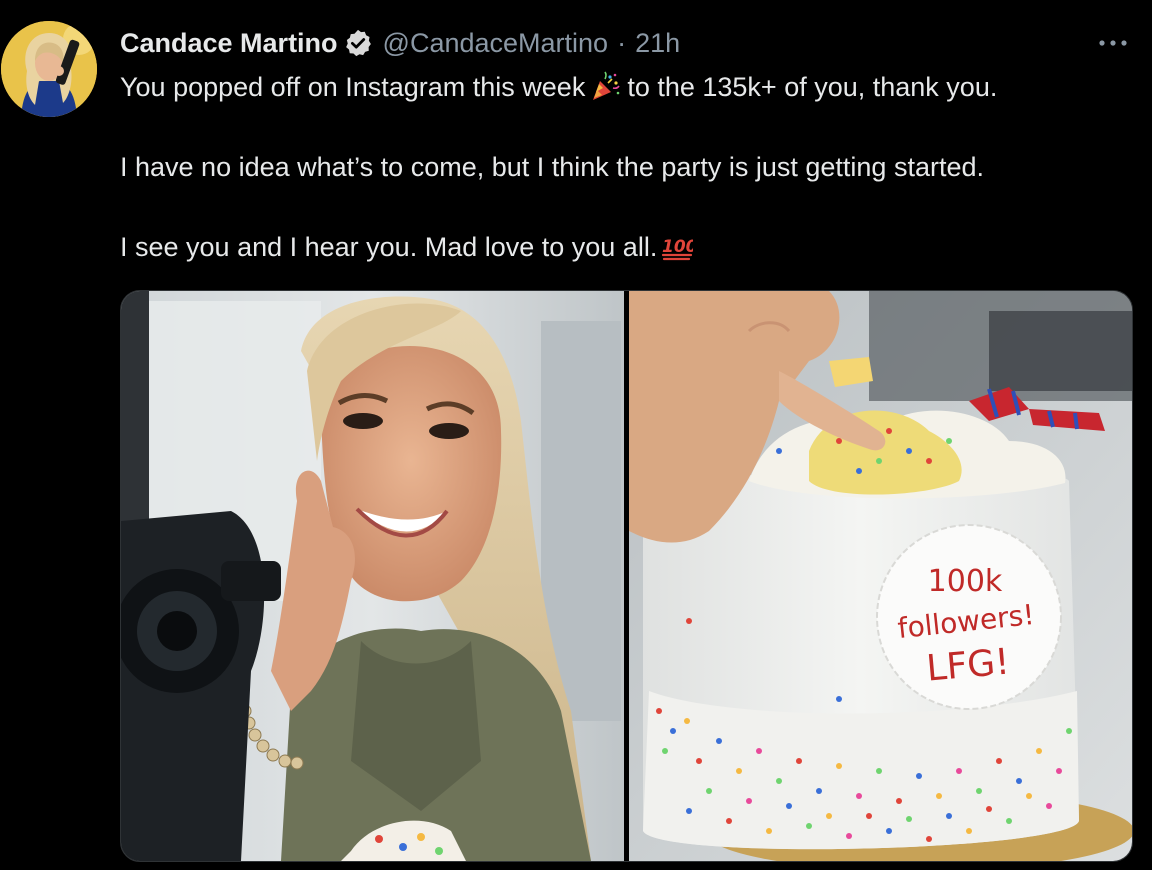 This screenshot has width=1152, height=870. I want to click on tweet-header: Candace Martino @CandaceMartino · 21h, so click(400, 43).